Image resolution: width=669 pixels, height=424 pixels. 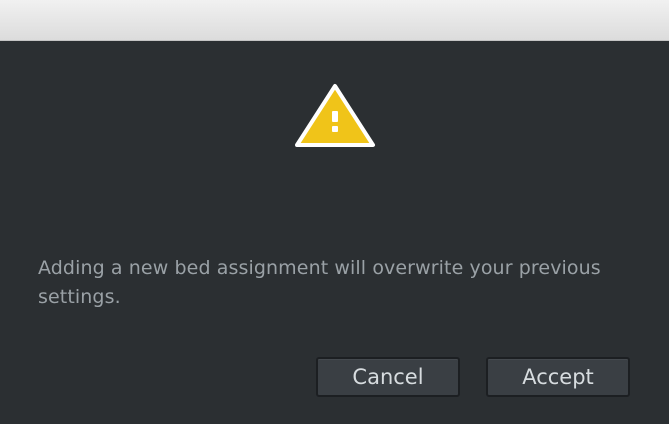 I want to click on window-titlebar, so click(x=334, y=20).